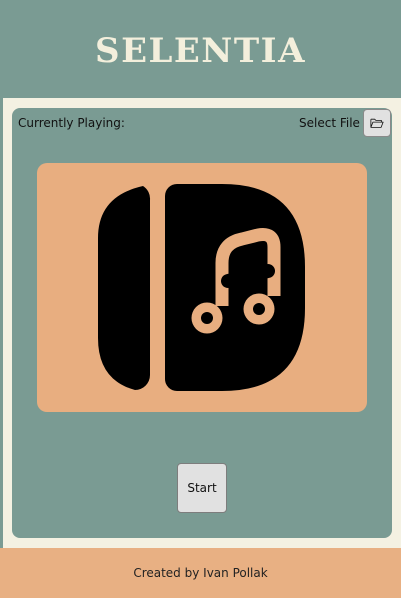 The height and width of the screenshot is (598, 401). Describe the element at coordinates (329, 123) in the screenshot. I see `select-file-label: Select File` at that location.